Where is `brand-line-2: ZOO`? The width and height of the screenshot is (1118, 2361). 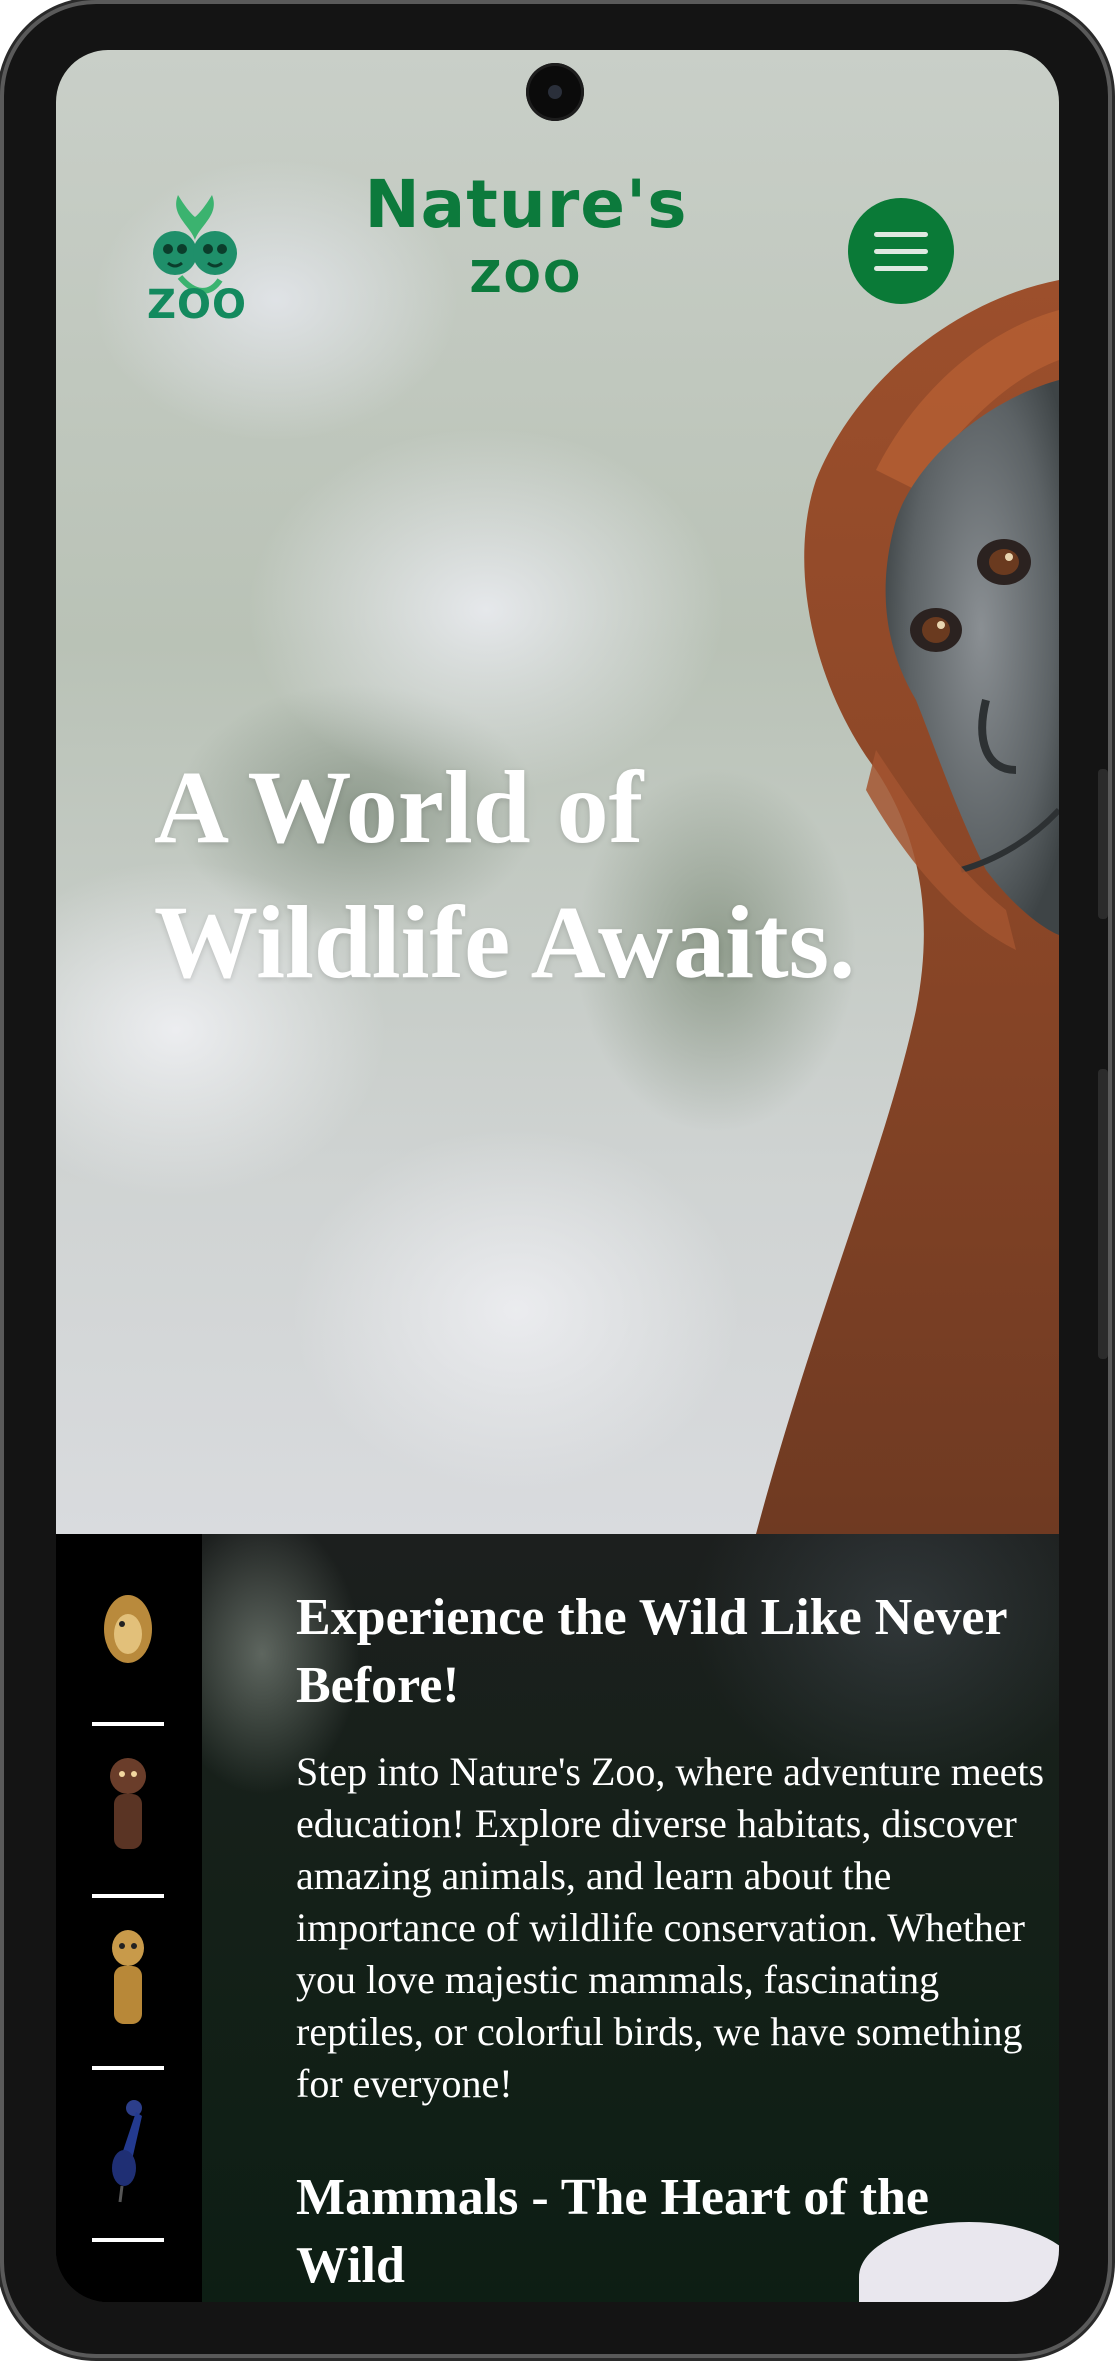 brand-line-2: ZOO is located at coordinates (526, 277).